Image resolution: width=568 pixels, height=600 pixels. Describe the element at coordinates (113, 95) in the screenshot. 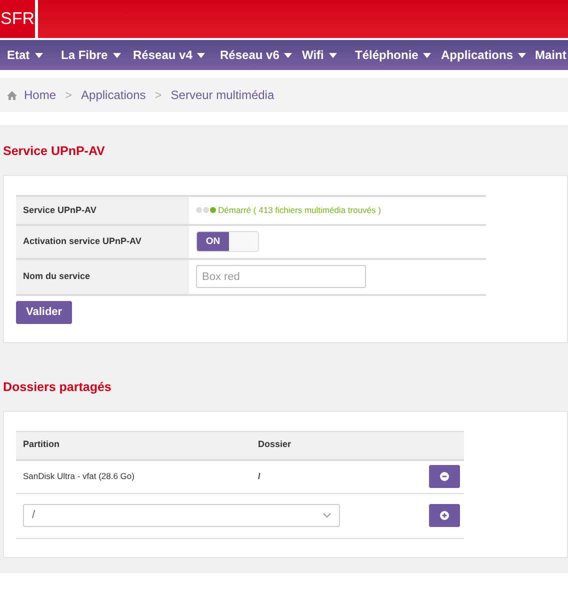

I see `breadcrumb-link: Applications` at that location.